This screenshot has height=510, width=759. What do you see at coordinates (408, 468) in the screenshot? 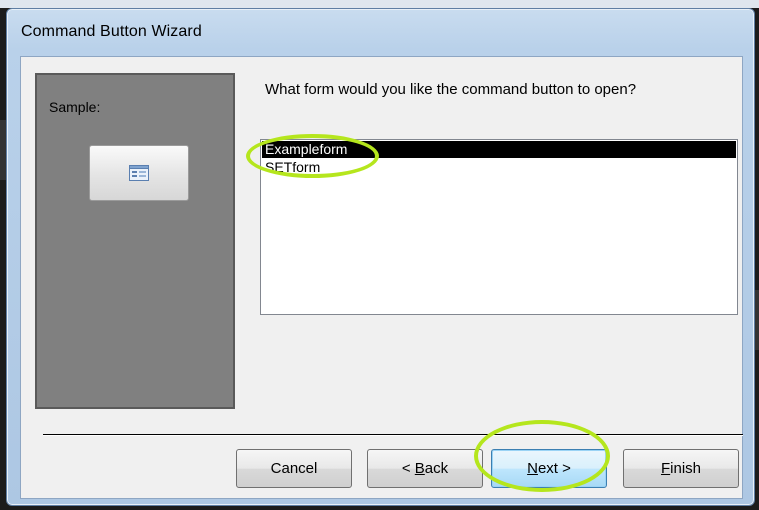
I see `back-button-label-prefix: <` at bounding box center [408, 468].